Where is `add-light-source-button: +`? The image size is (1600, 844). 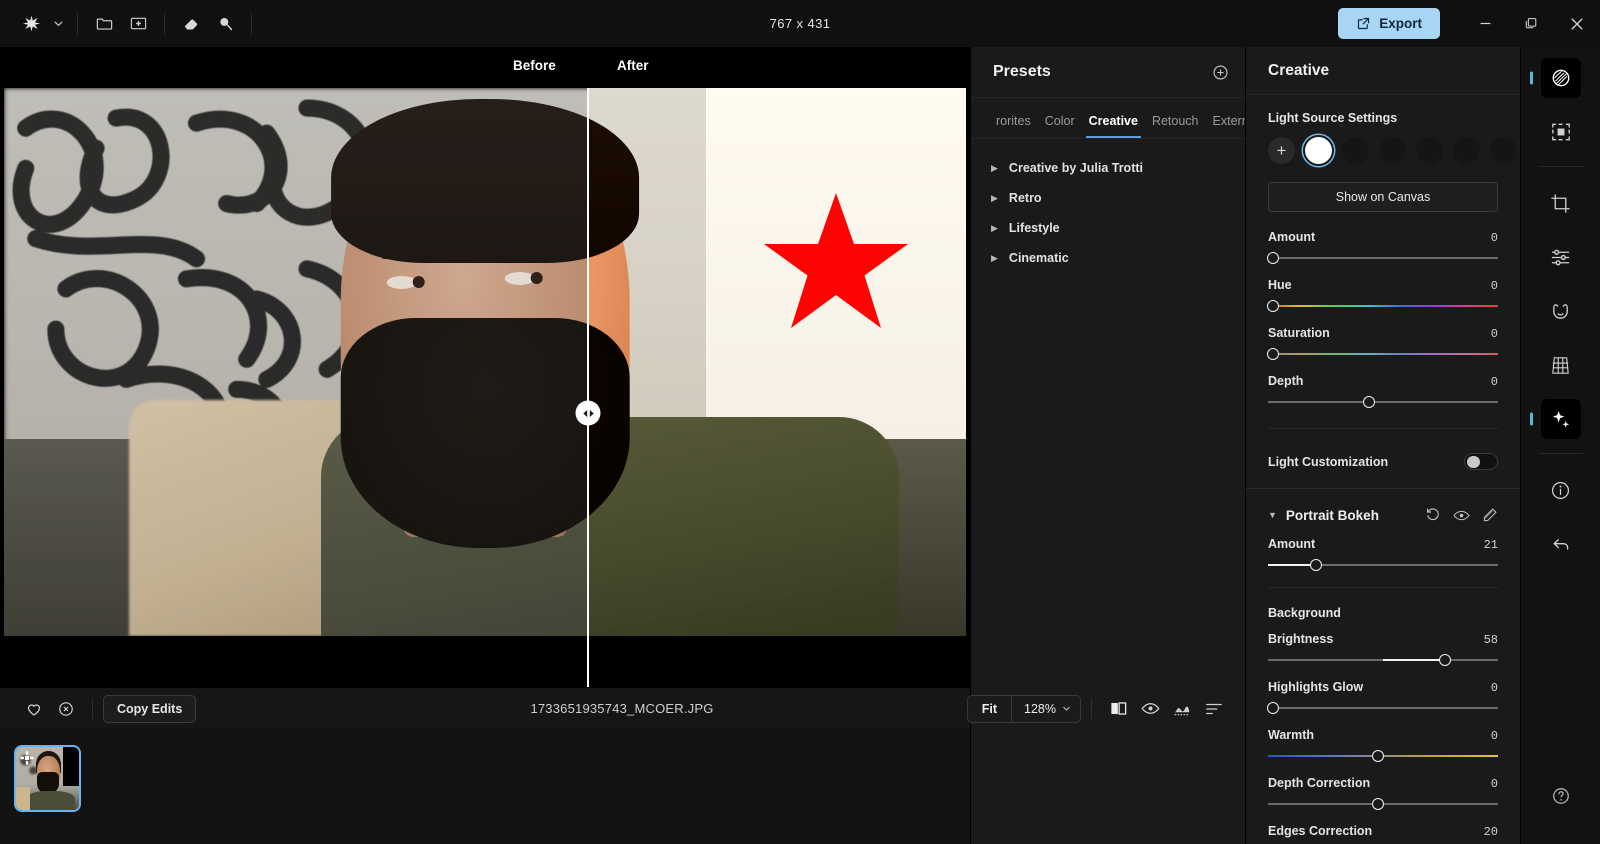 add-light-source-button: + is located at coordinates (1281, 150).